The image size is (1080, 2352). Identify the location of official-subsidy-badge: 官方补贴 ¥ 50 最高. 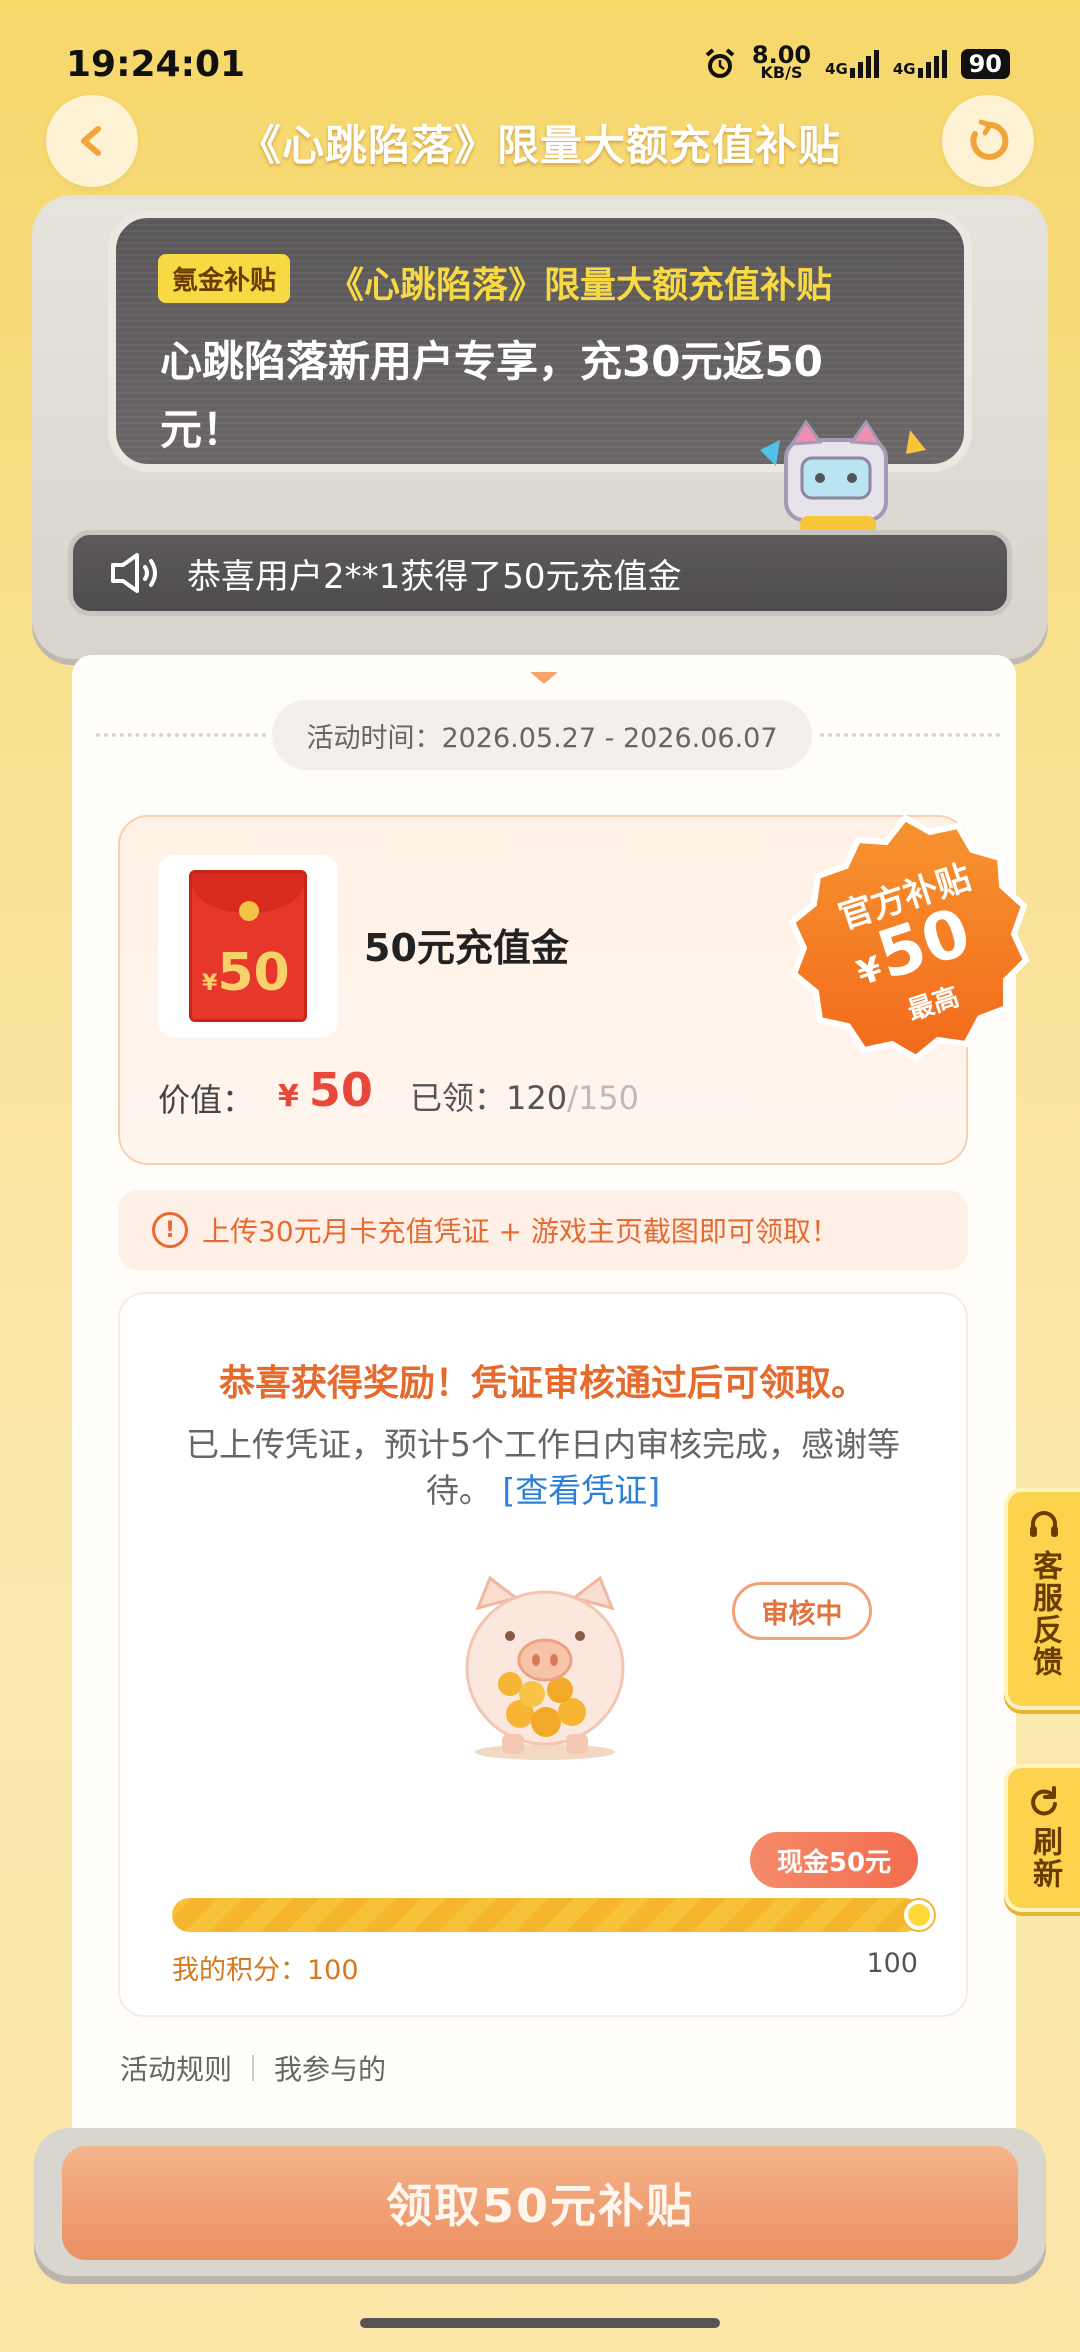
(909, 938).